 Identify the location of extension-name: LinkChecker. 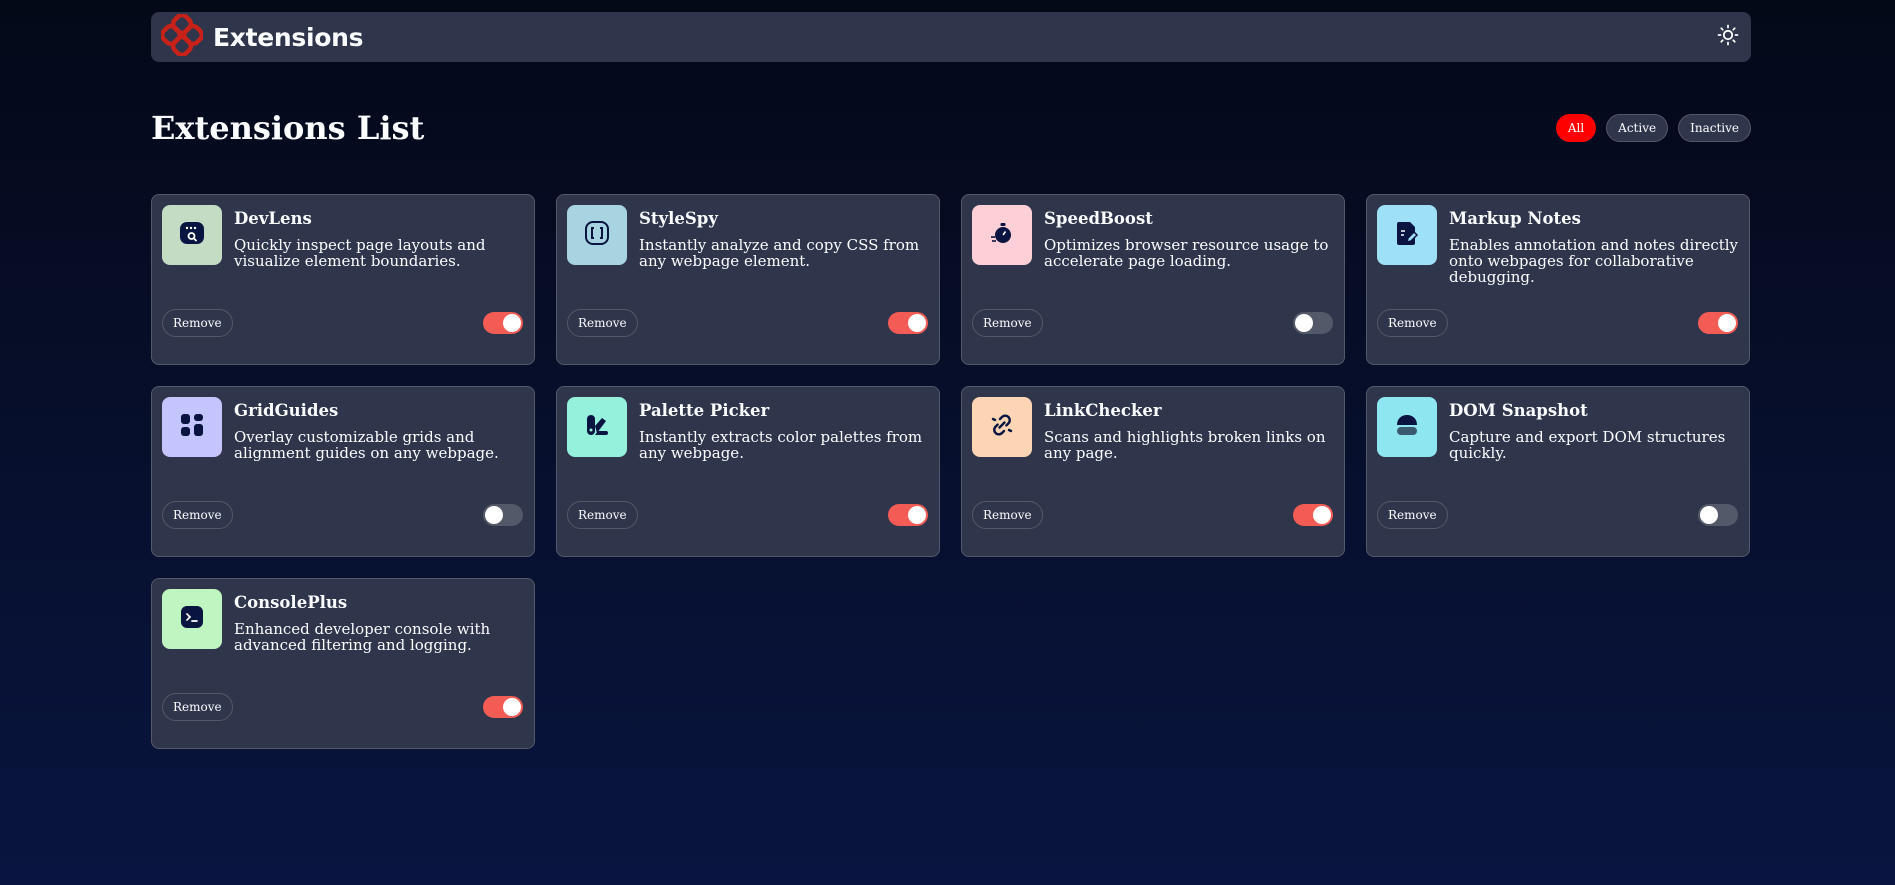
(1103, 410).